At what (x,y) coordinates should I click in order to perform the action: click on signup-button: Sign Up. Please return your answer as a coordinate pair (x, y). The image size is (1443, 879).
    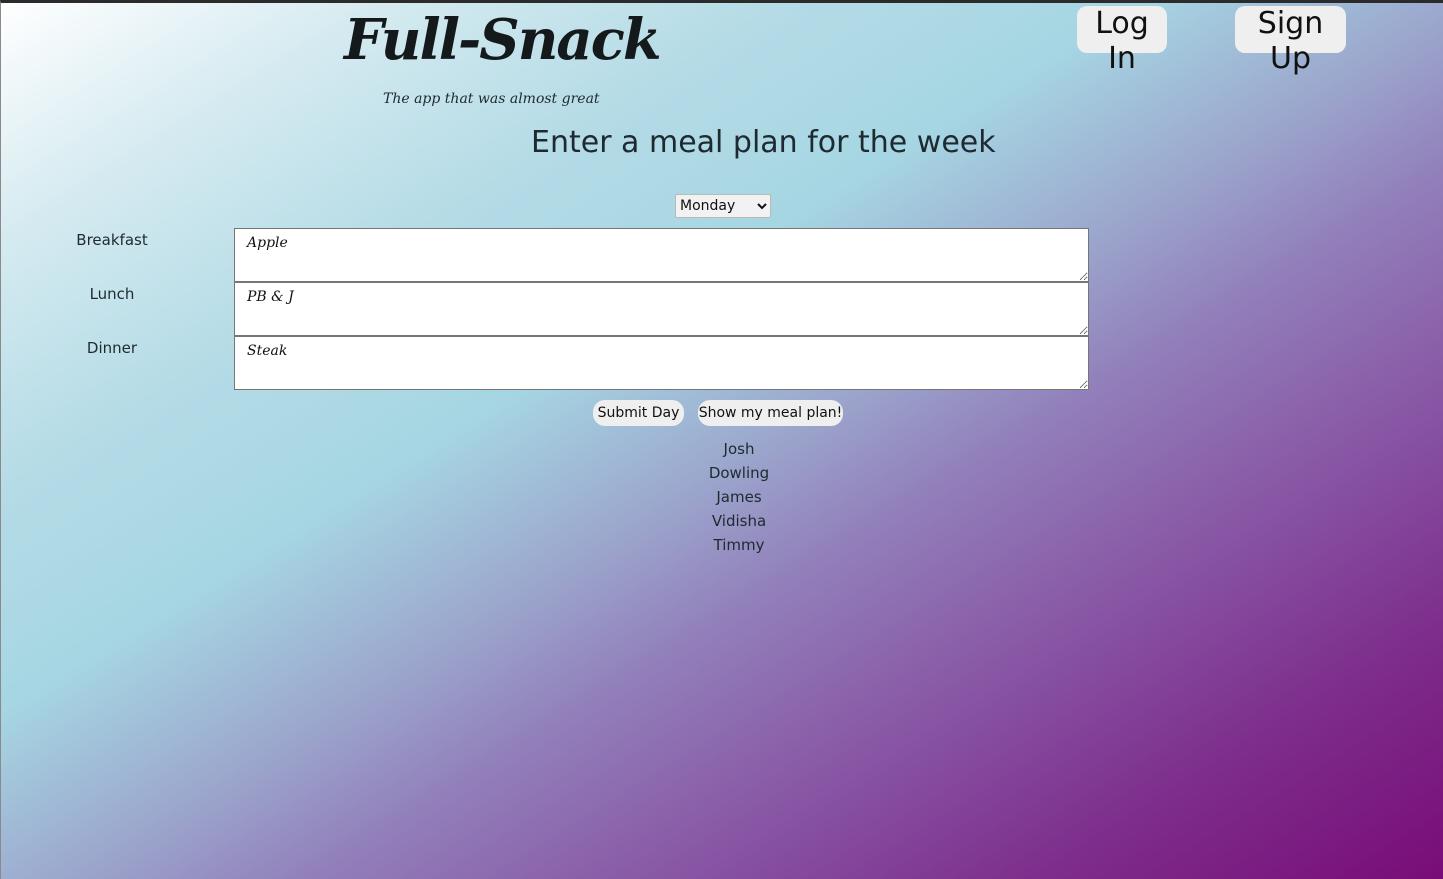
    Looking at the image, I should click on (1290, 41).